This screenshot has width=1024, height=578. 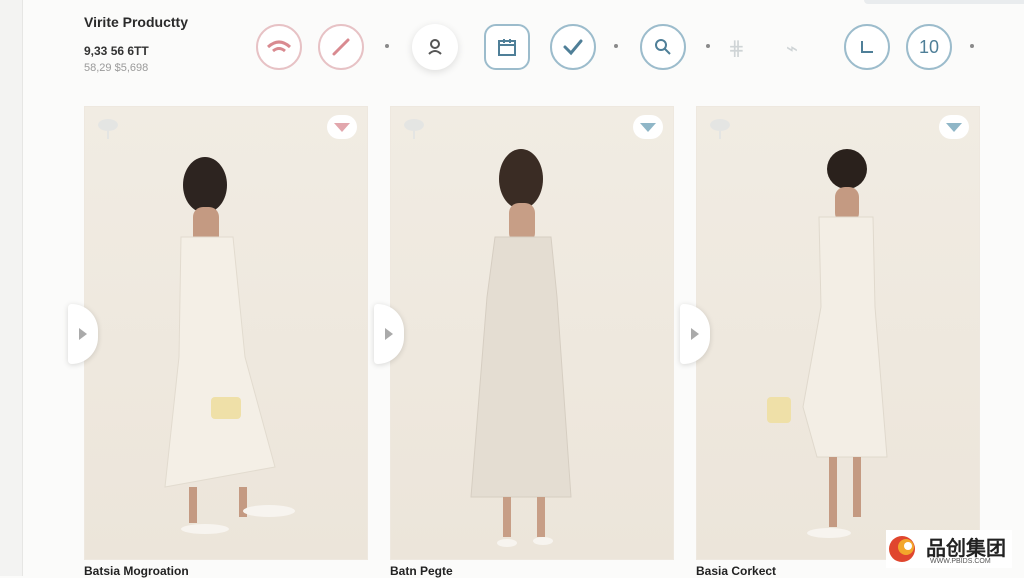 What do you see at coordinates (792, 48) in the screenshot?
I see `link-icon: ⌁` at bounding box center [792, 48].